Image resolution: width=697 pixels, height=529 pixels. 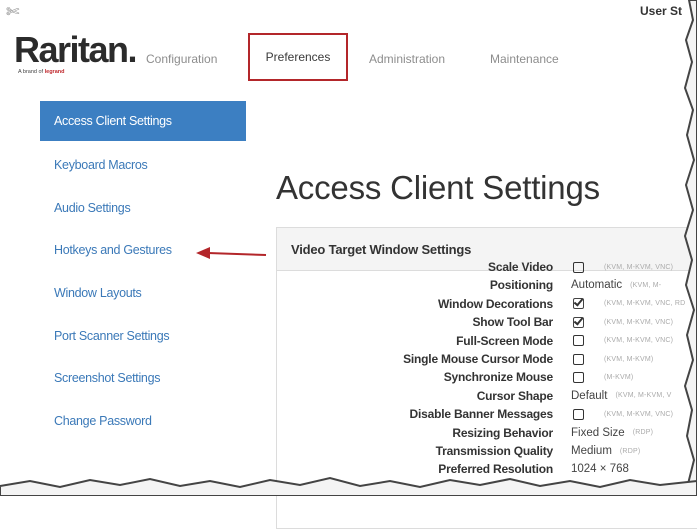 I want to click on setting-row: Positioning Automatic (KVM, M-, so click(x=348, y=285).